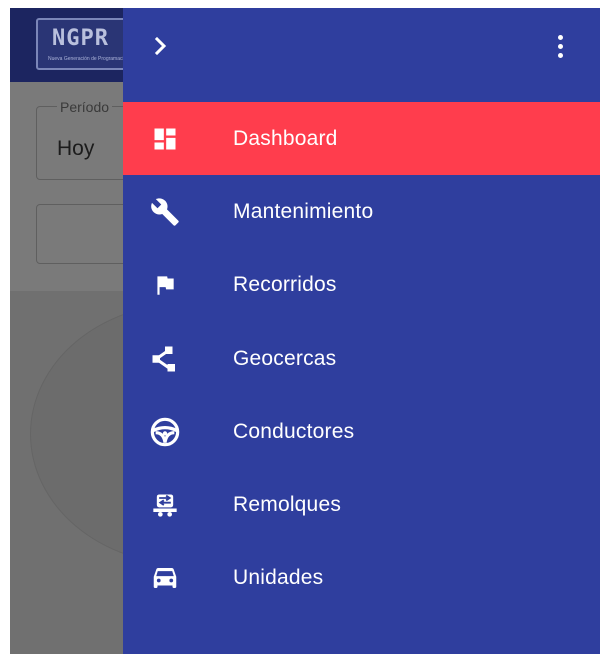  I want to click on menu-item-mantenimiento: Mantenimiento, so click(361, 211).